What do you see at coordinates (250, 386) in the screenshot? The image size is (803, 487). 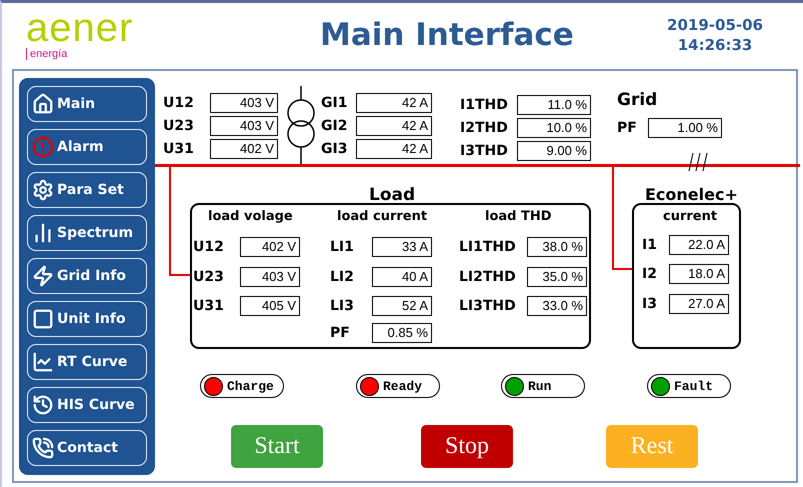 I see `status-label: Charge` at bounding box center [250, 386].